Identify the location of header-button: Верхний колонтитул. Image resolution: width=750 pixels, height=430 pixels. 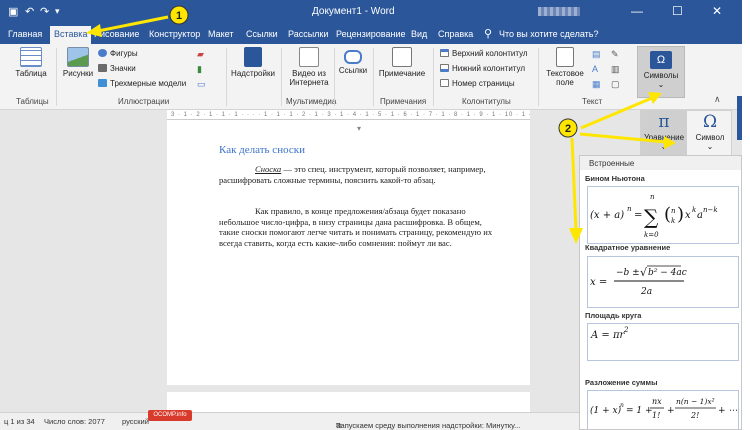
(484, 53).